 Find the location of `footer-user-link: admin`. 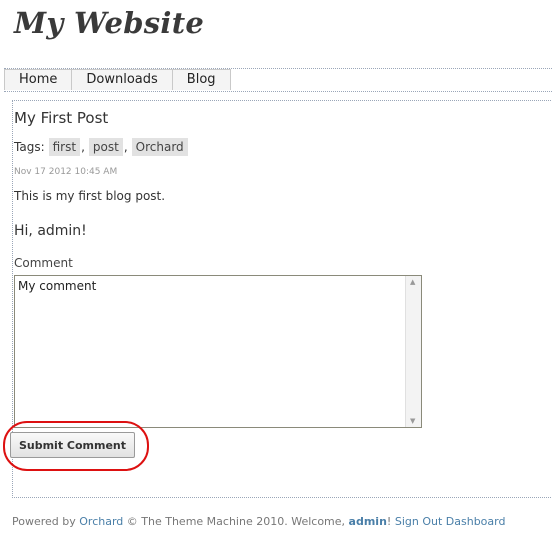

footer-user-link: admin is located at coordinates (368, 521).